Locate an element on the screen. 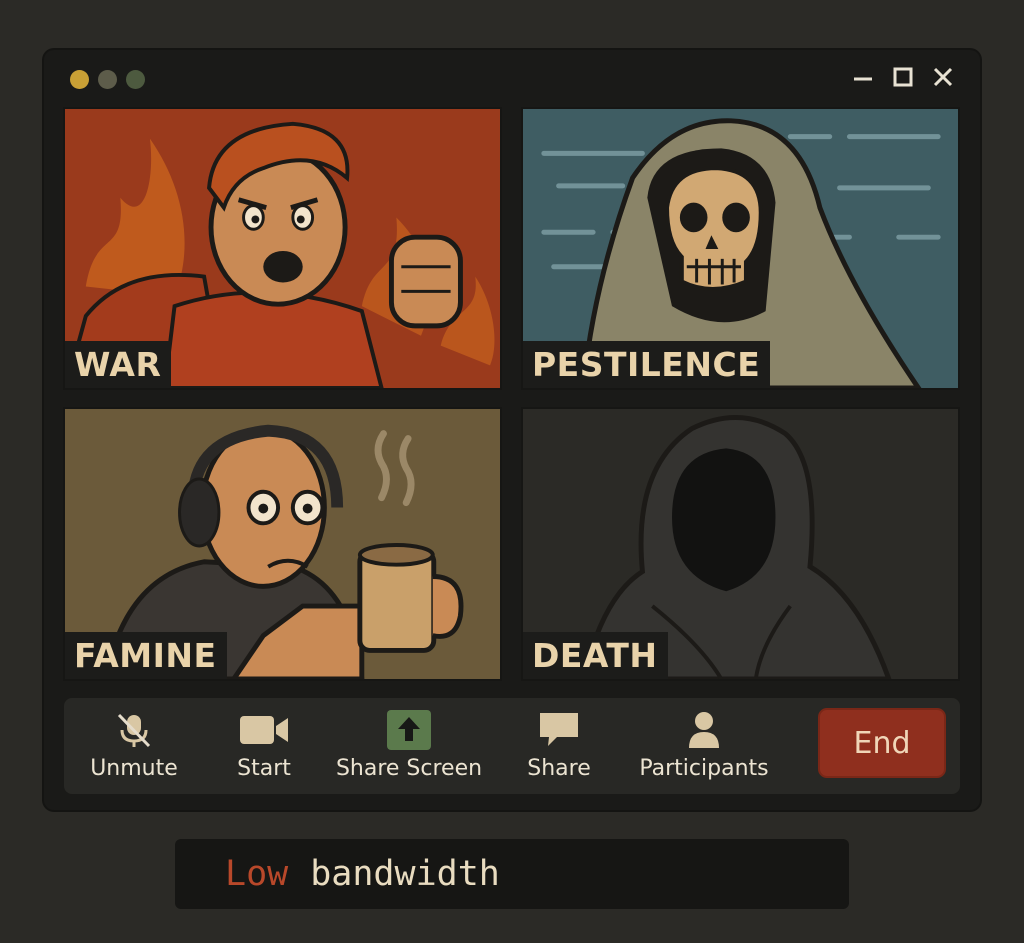 This screenshot has width=1024, height=943. video-camera-icon is located at coordinates (264, 730).